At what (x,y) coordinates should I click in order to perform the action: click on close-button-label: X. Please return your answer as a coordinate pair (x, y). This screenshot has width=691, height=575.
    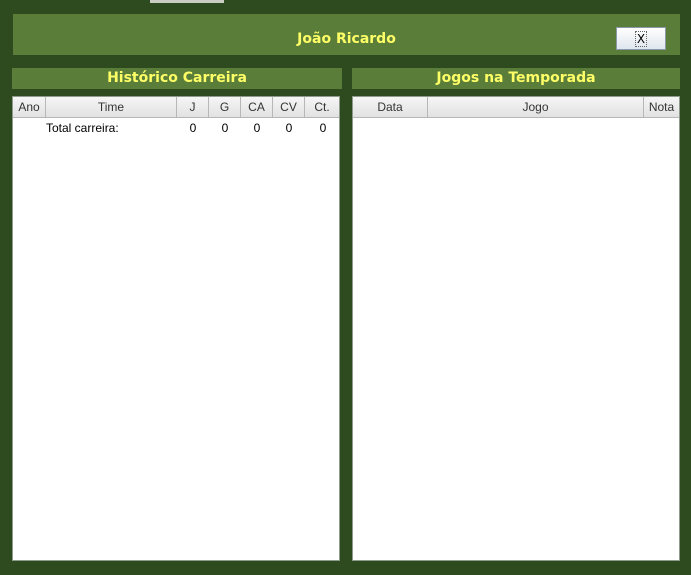
    Looking at the image, I should click on (641, 38).